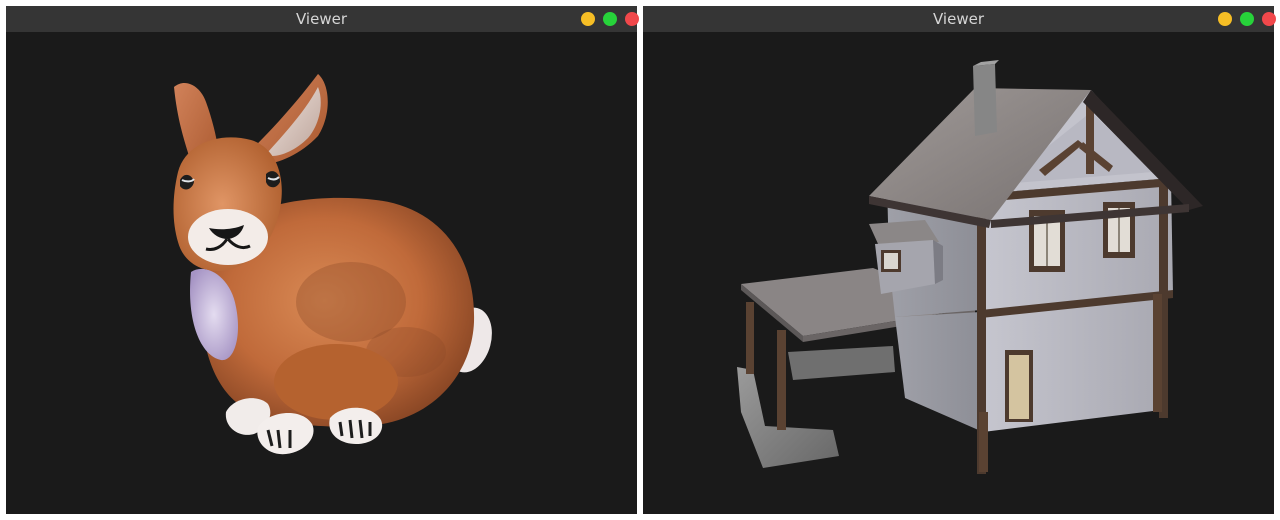  What do you see at coordinates (985, 100) in the screenshot?
I see `chimney` at bounding box center [985, 100].